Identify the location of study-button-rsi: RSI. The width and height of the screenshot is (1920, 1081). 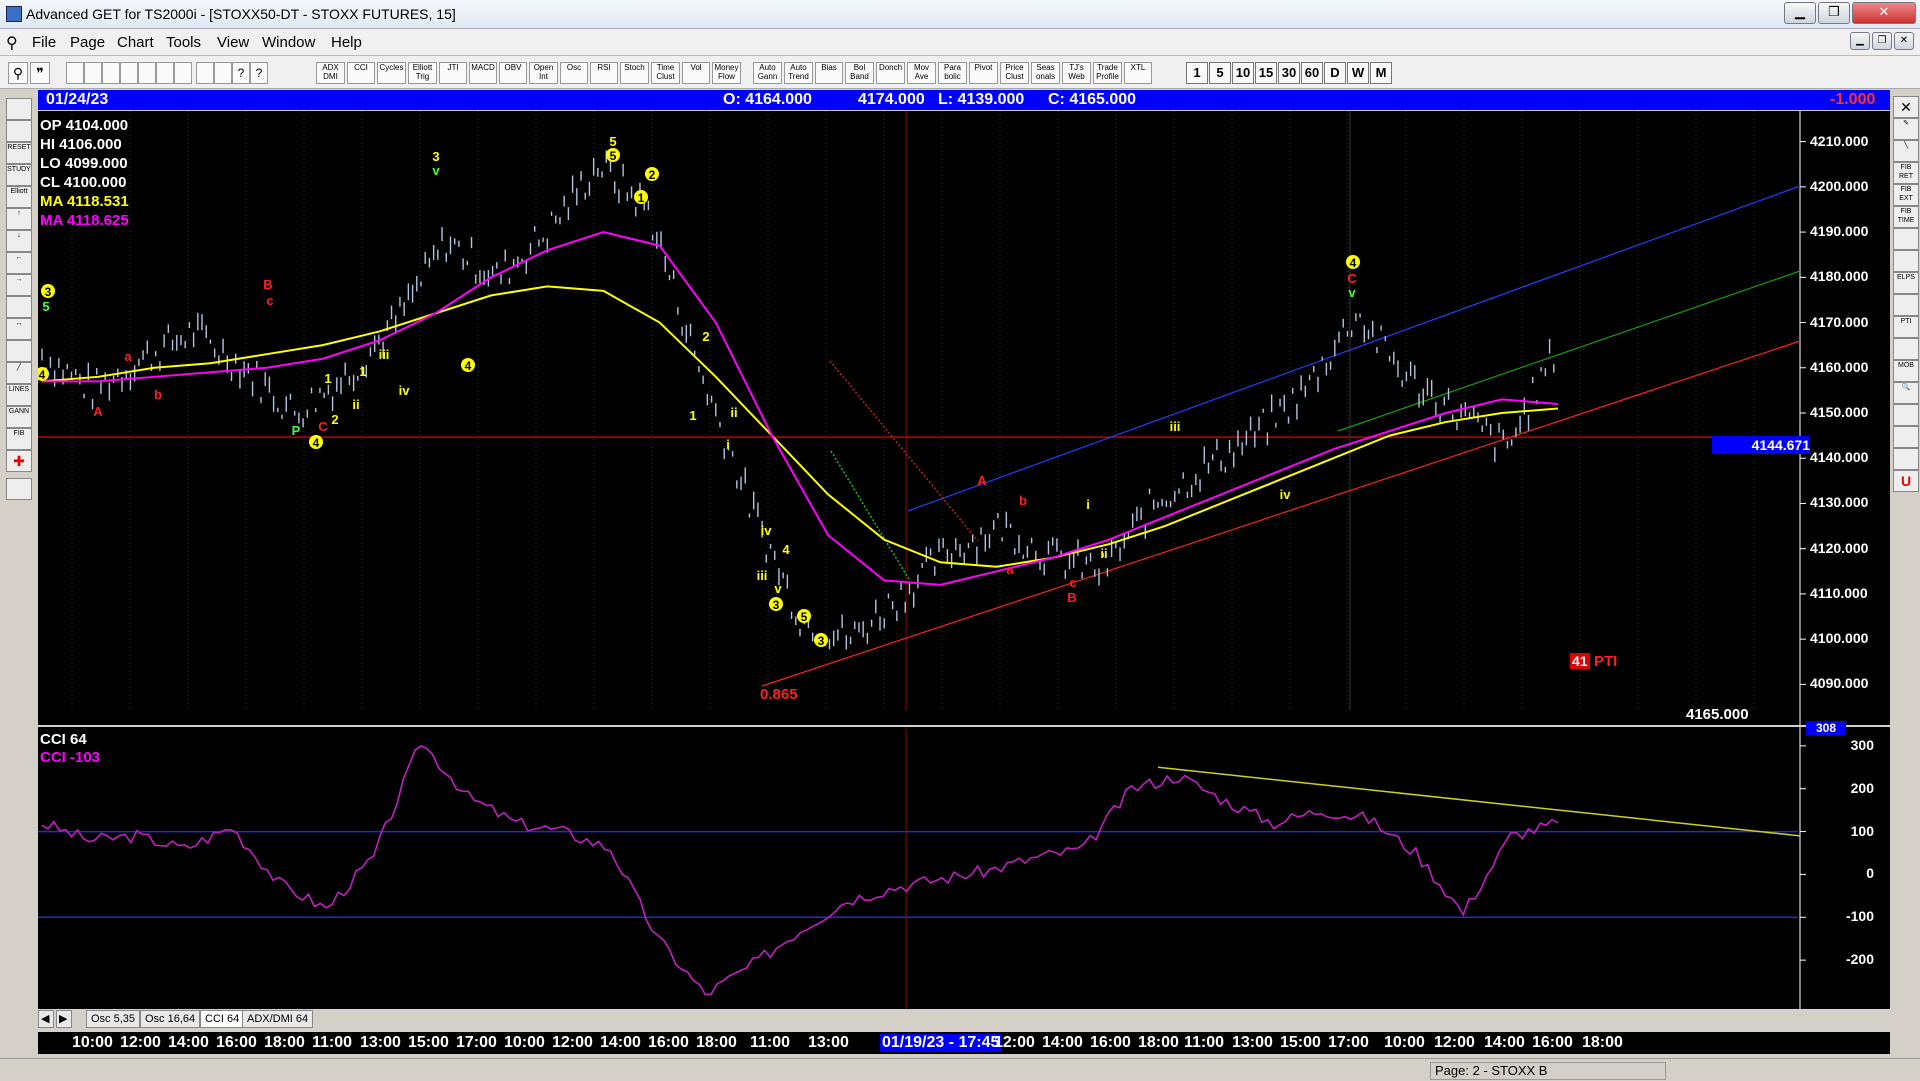
(604, 73).